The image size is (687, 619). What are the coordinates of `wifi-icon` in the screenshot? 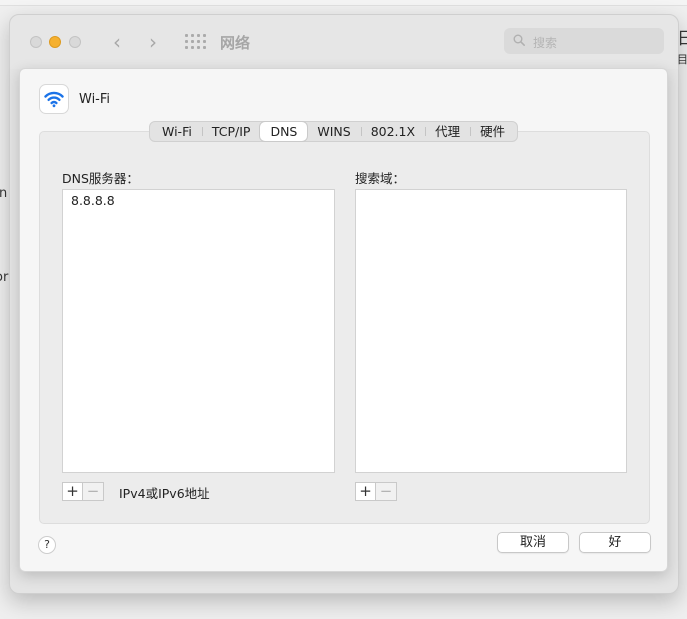 It's located at (54, 99).